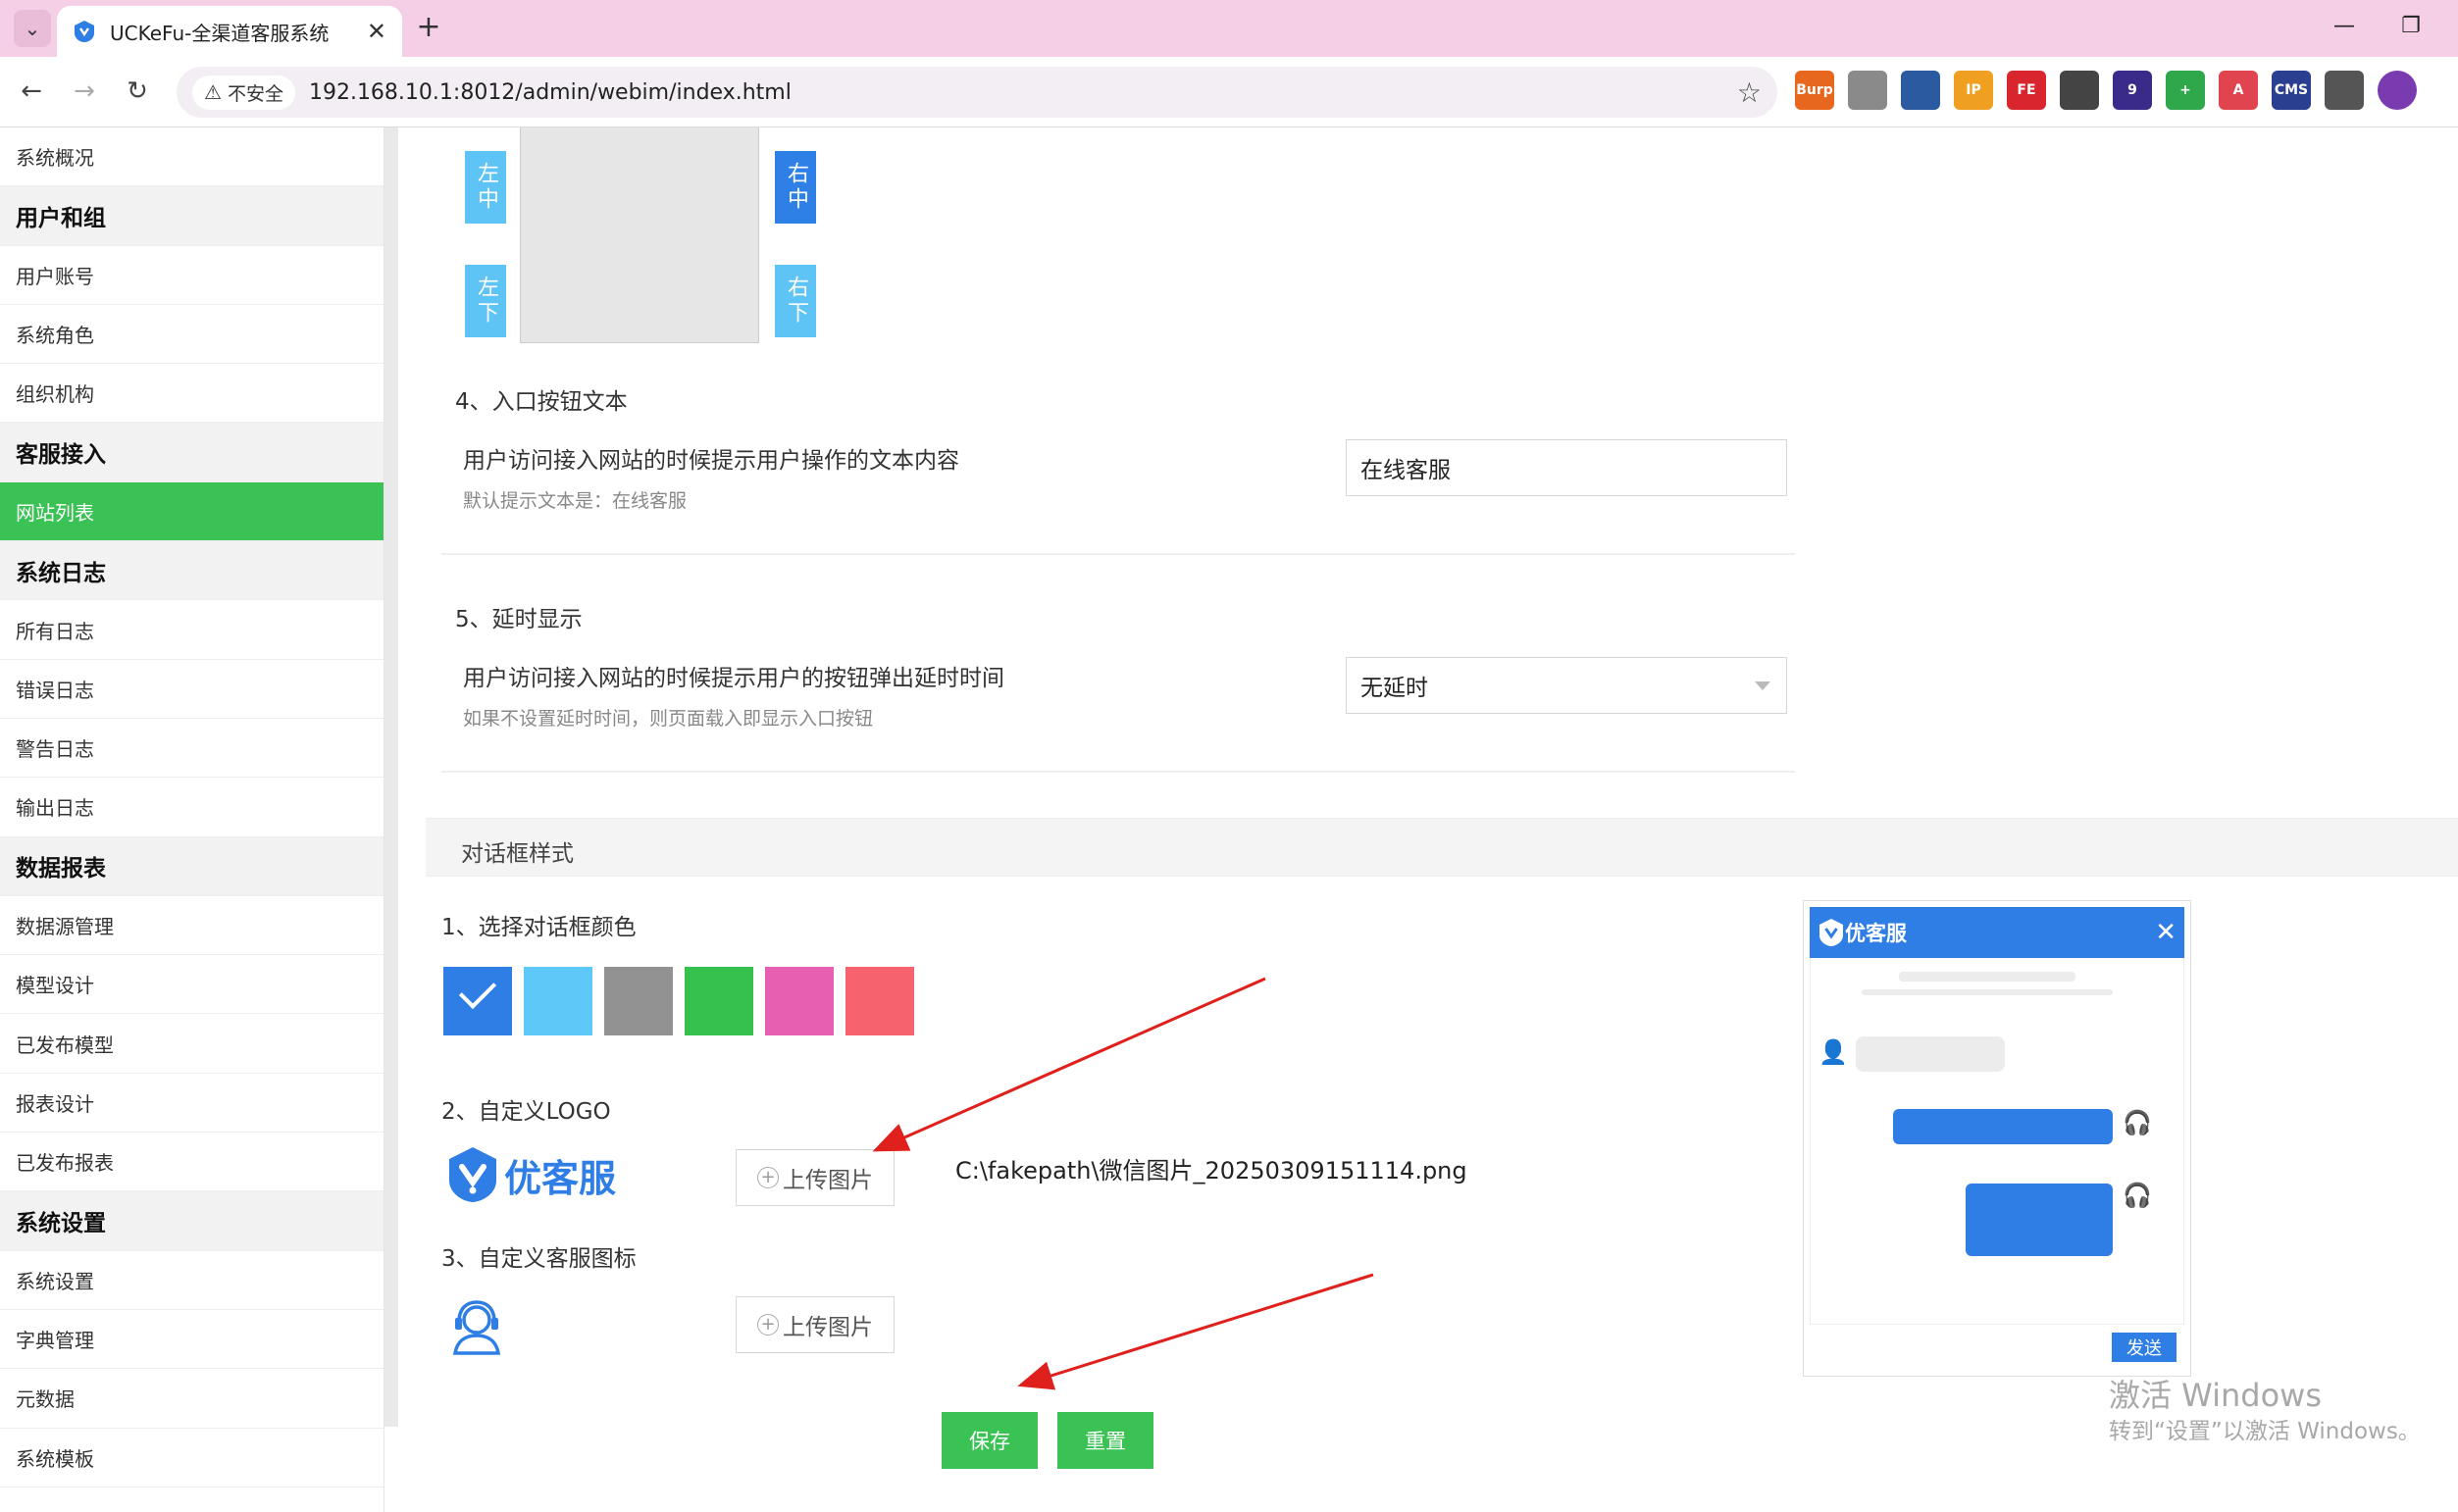  I want to click on plus-extension-icon: +, so click(2185, 90).